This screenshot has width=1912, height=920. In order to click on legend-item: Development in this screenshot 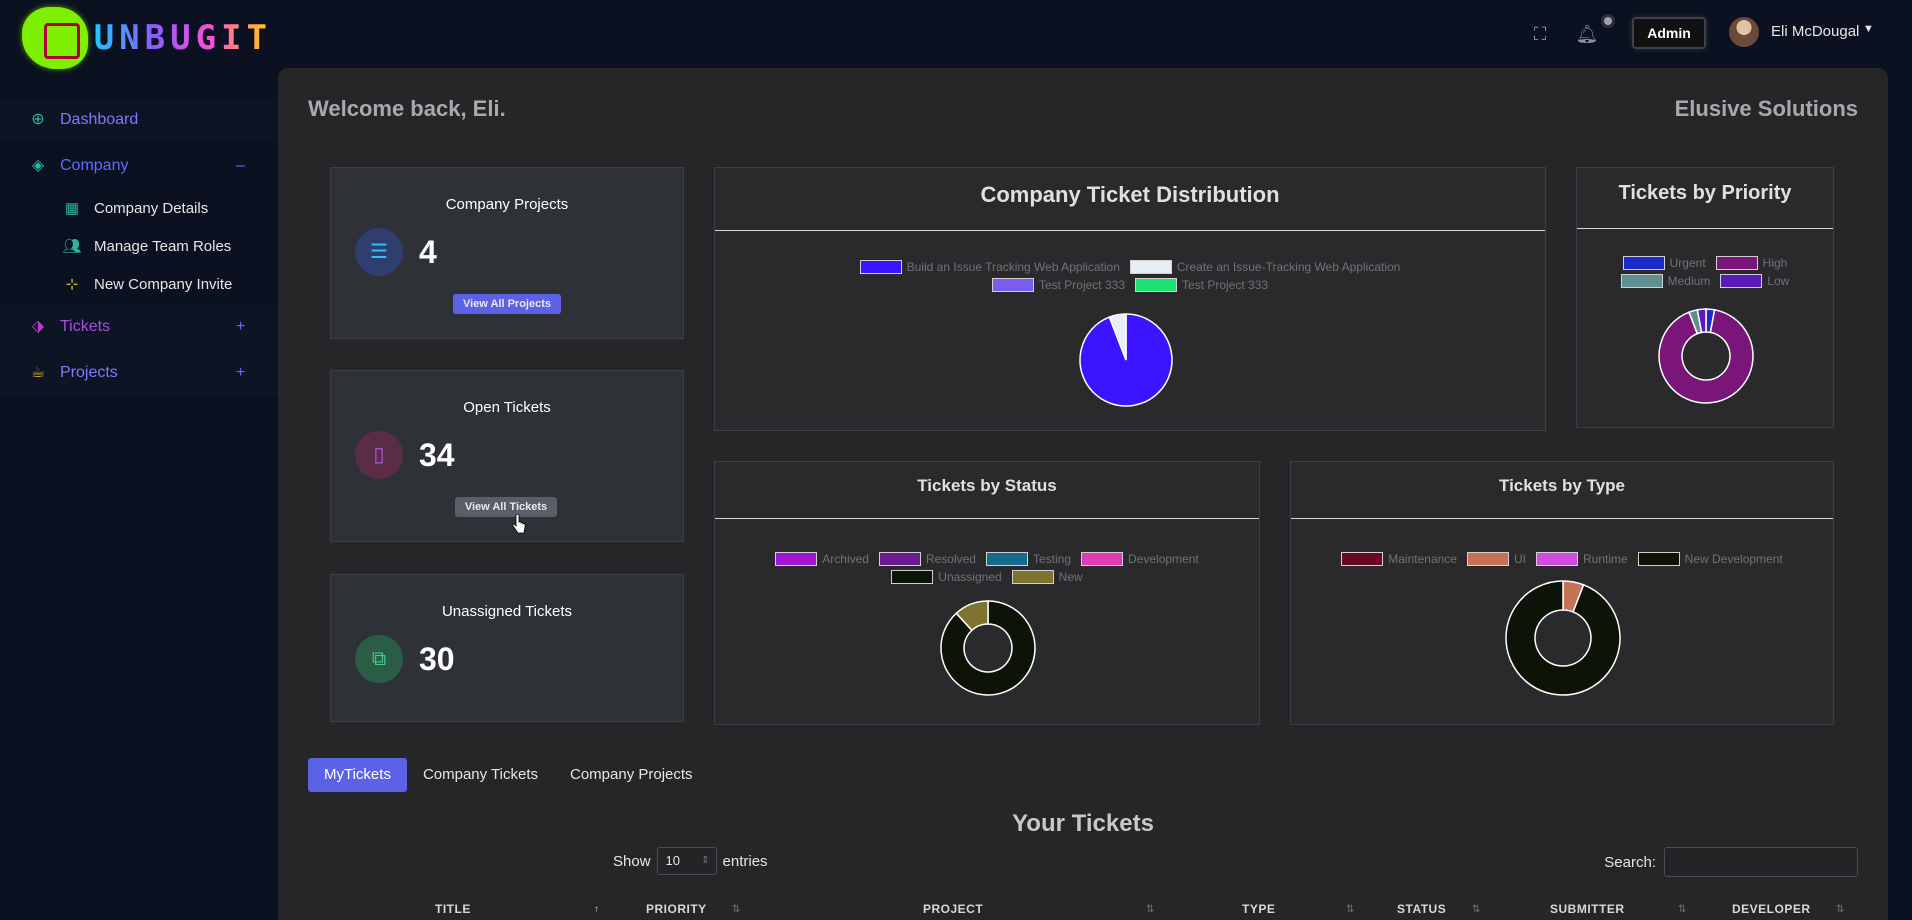, I will do `click(1140, 559)`.